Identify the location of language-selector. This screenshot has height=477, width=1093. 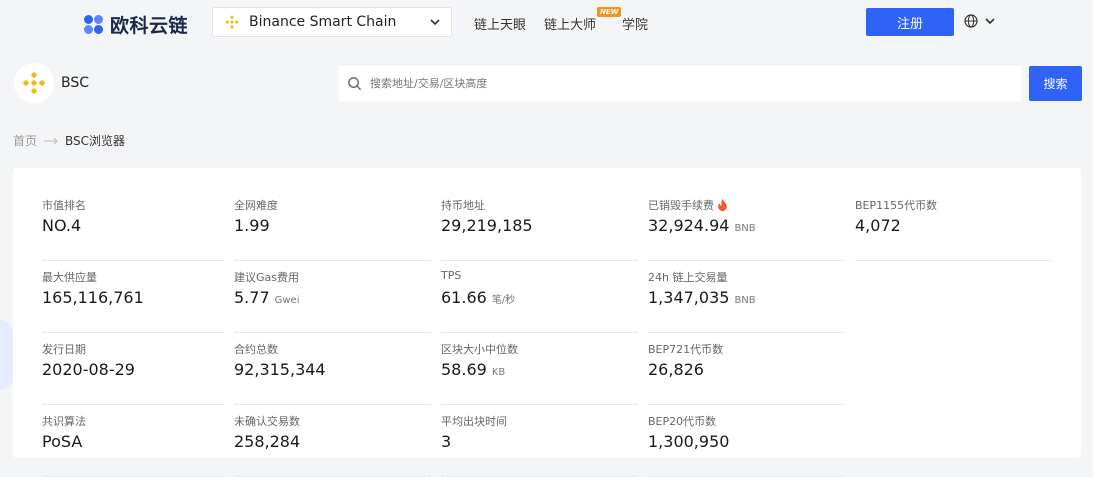
(980, 21).